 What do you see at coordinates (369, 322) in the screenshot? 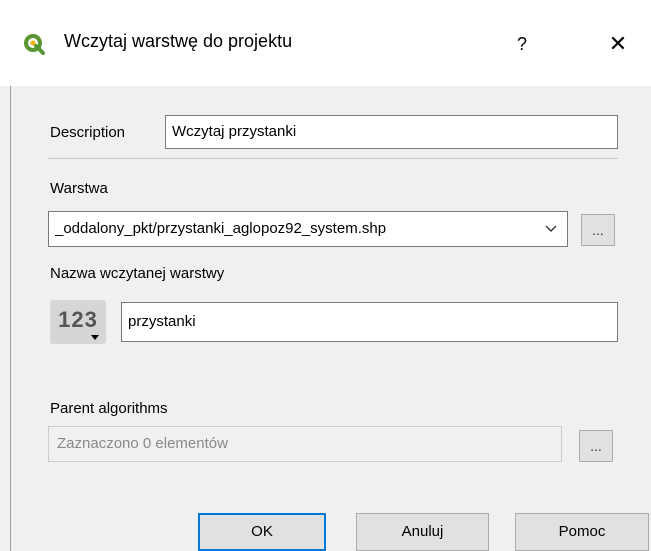
I see `layer-name-input: przystanki` at bounding box center [369, 322].